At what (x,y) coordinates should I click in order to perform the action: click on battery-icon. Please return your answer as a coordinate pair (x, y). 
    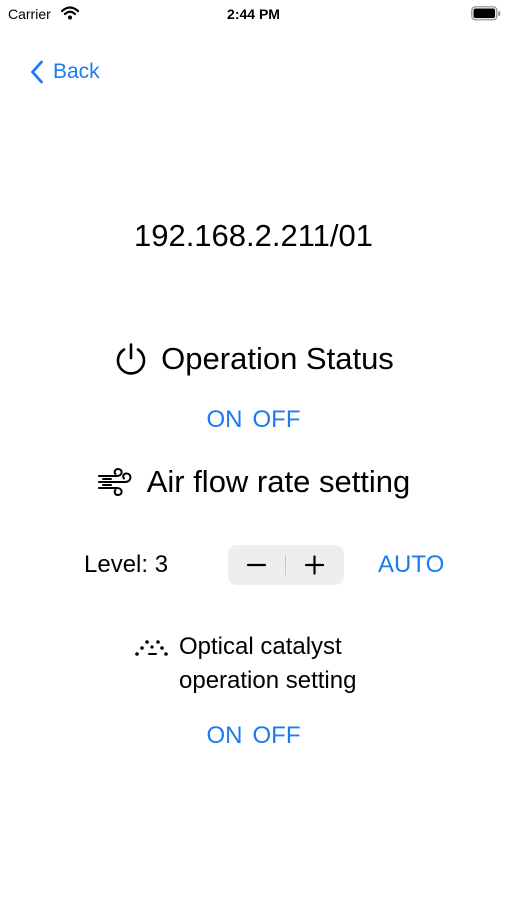
    Looking at the image, I should click on (486, 13).